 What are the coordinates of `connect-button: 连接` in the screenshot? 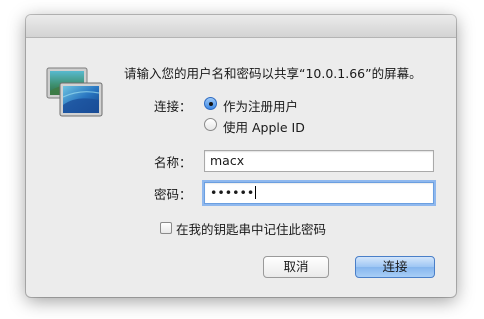 It's located at (395, 267).